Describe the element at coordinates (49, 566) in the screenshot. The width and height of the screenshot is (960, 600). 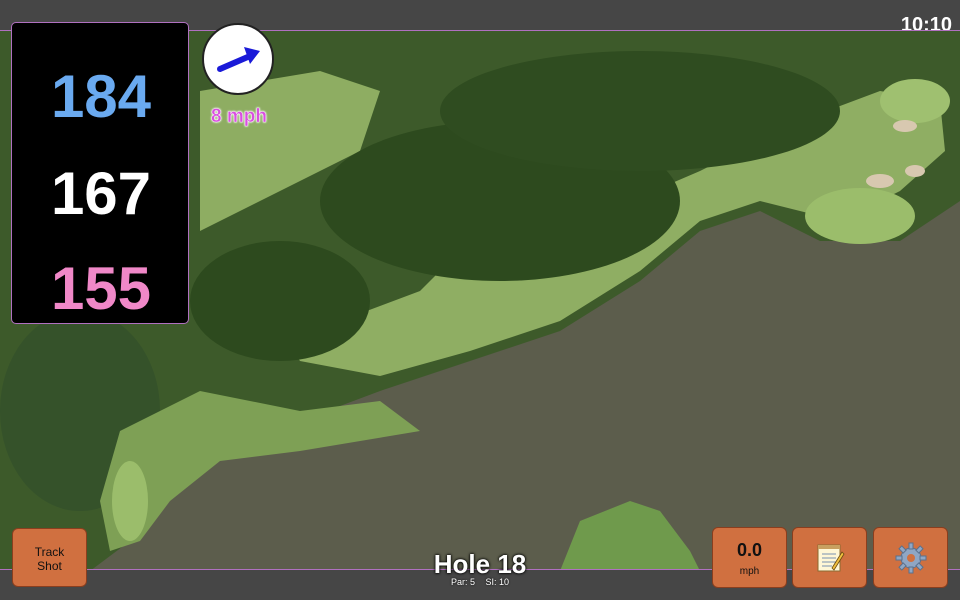
I see `track-shot-label-line2: Shot` at that location.